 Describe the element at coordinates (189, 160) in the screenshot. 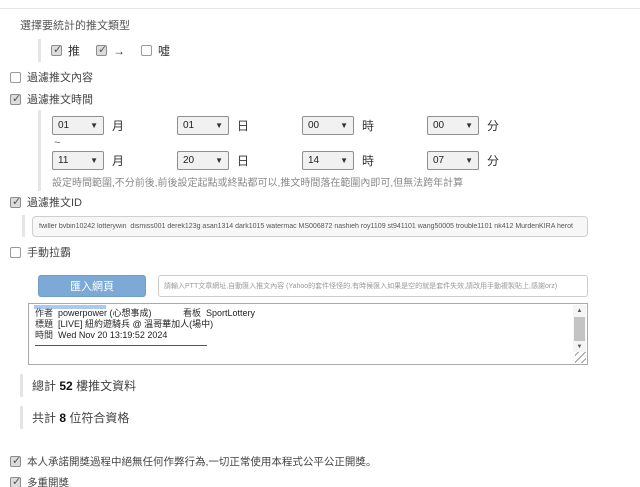

I see `end-day-value: 20` at that location.